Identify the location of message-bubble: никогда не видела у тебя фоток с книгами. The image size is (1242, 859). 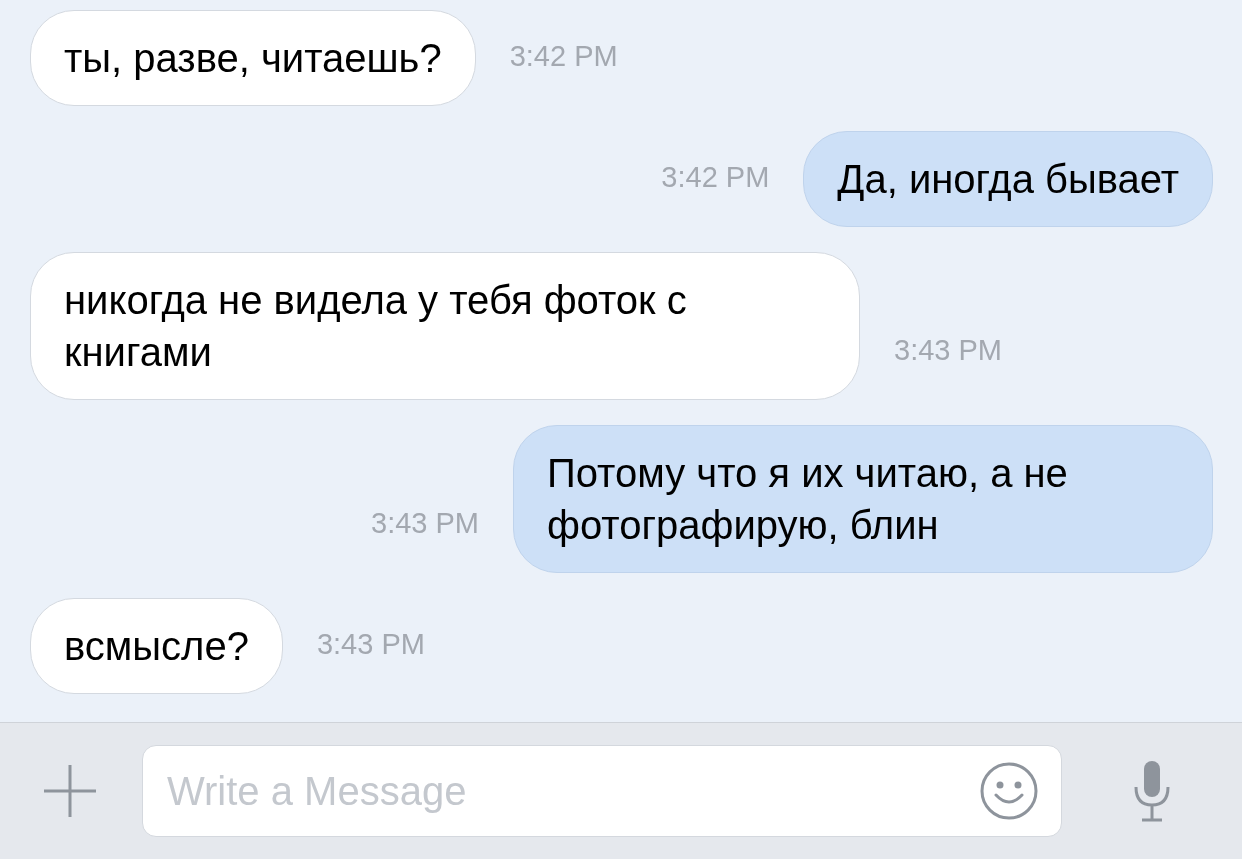
(445, 326).